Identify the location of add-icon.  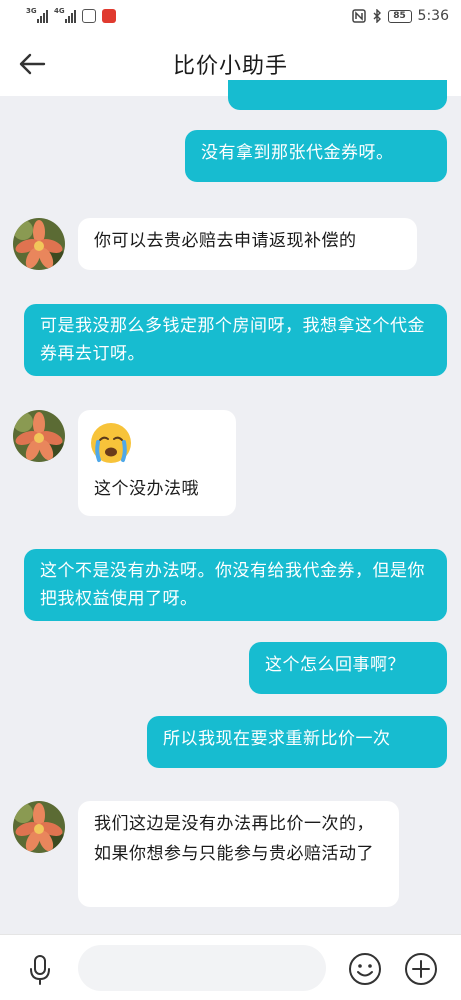
(421, 969).